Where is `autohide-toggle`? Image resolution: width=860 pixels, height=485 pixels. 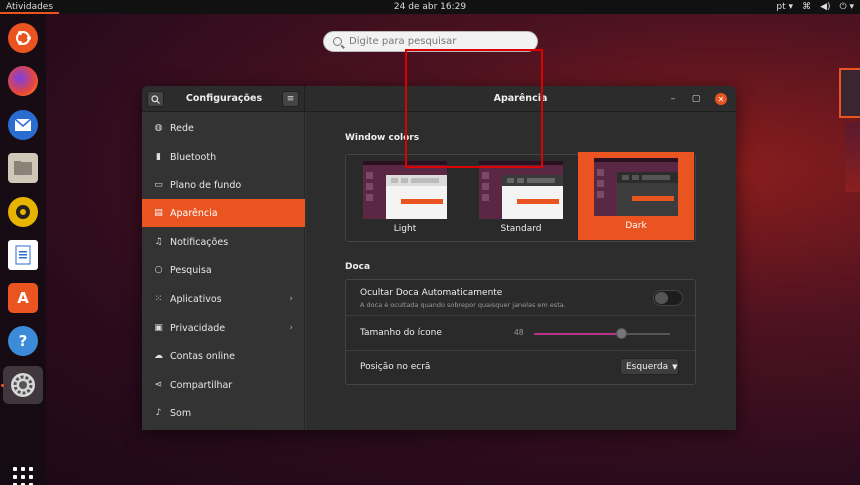
autohide-toggle is located at coordinates (668, 298).